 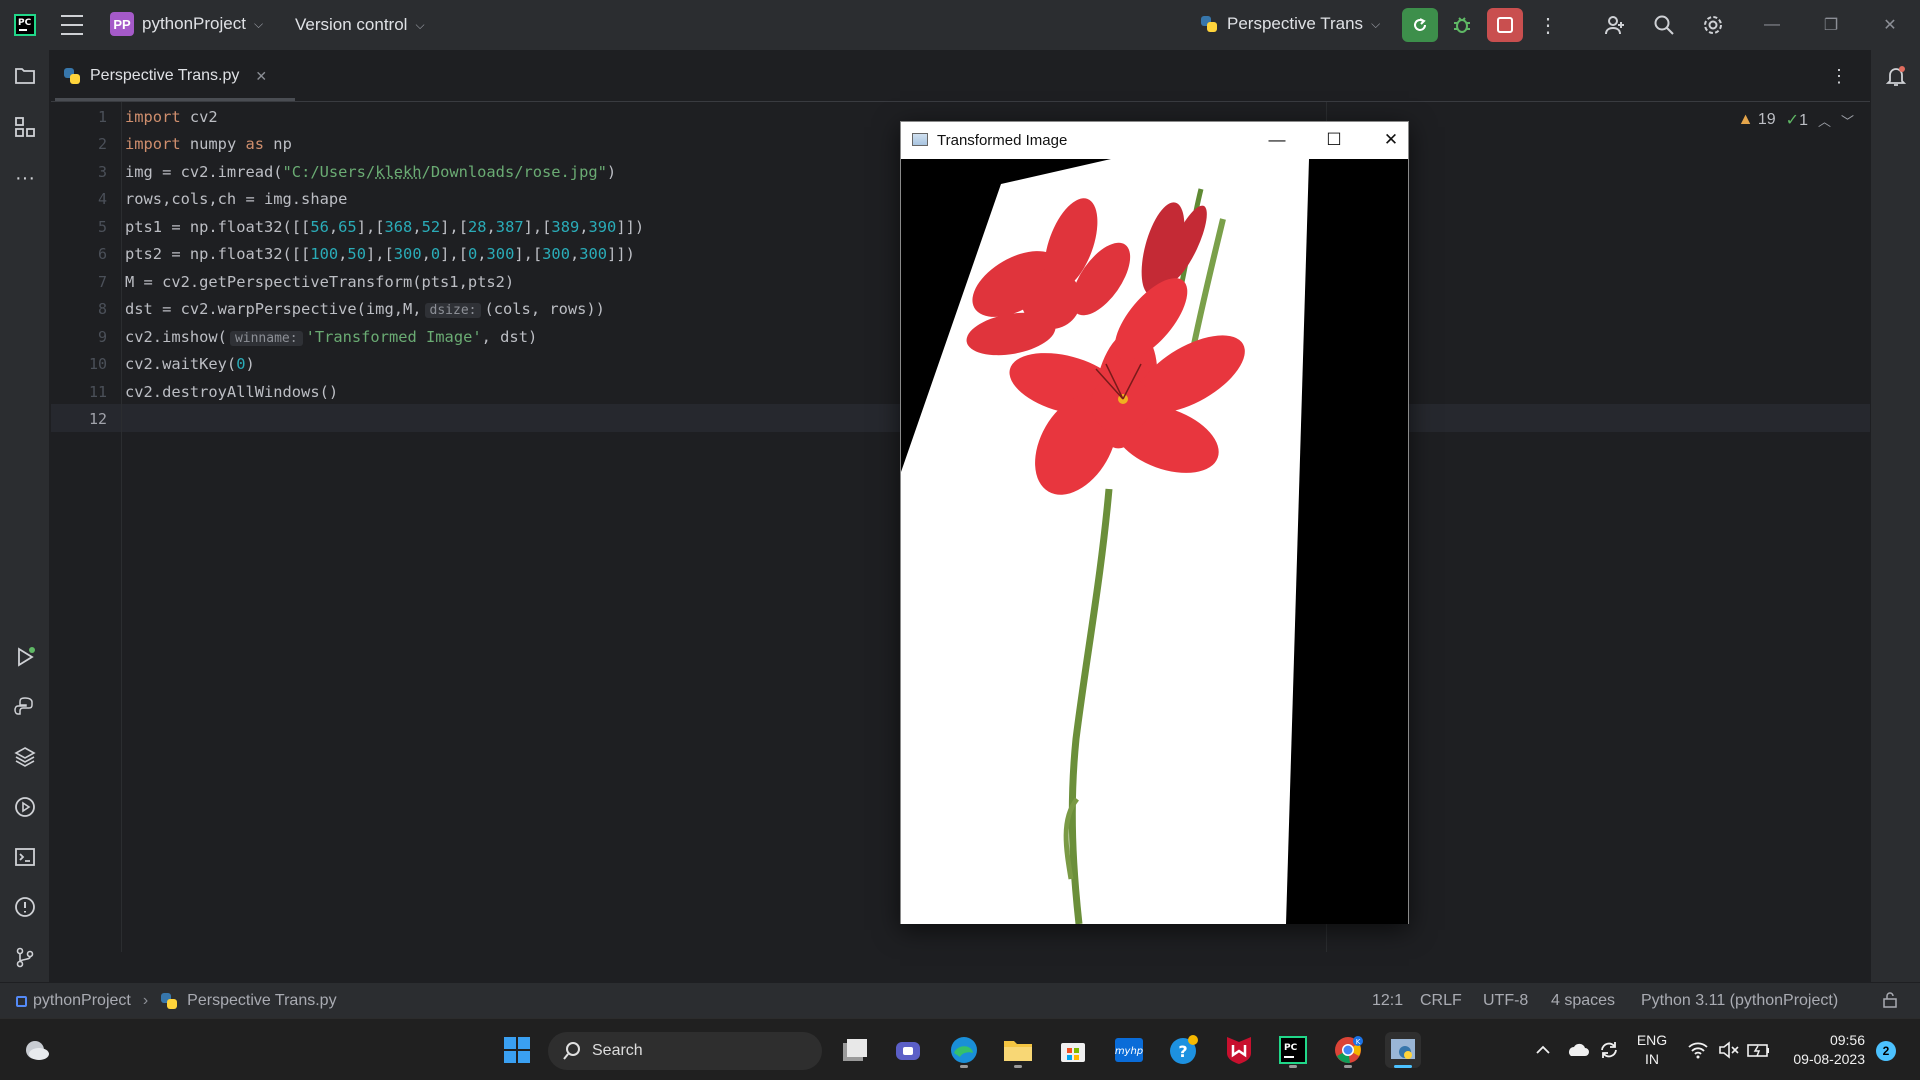 I want to click on line-number: 5, so click(x=102, y=227).